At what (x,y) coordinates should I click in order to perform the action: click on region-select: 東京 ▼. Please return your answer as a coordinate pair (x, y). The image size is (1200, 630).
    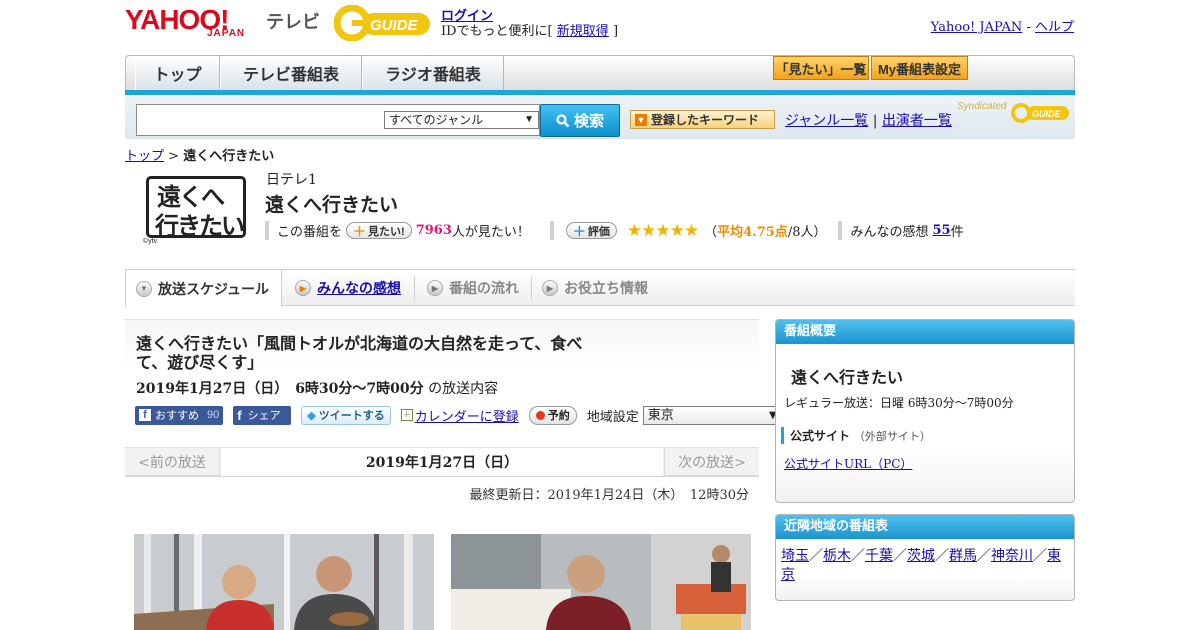
    Looking at the image, I should click on (713, 415).